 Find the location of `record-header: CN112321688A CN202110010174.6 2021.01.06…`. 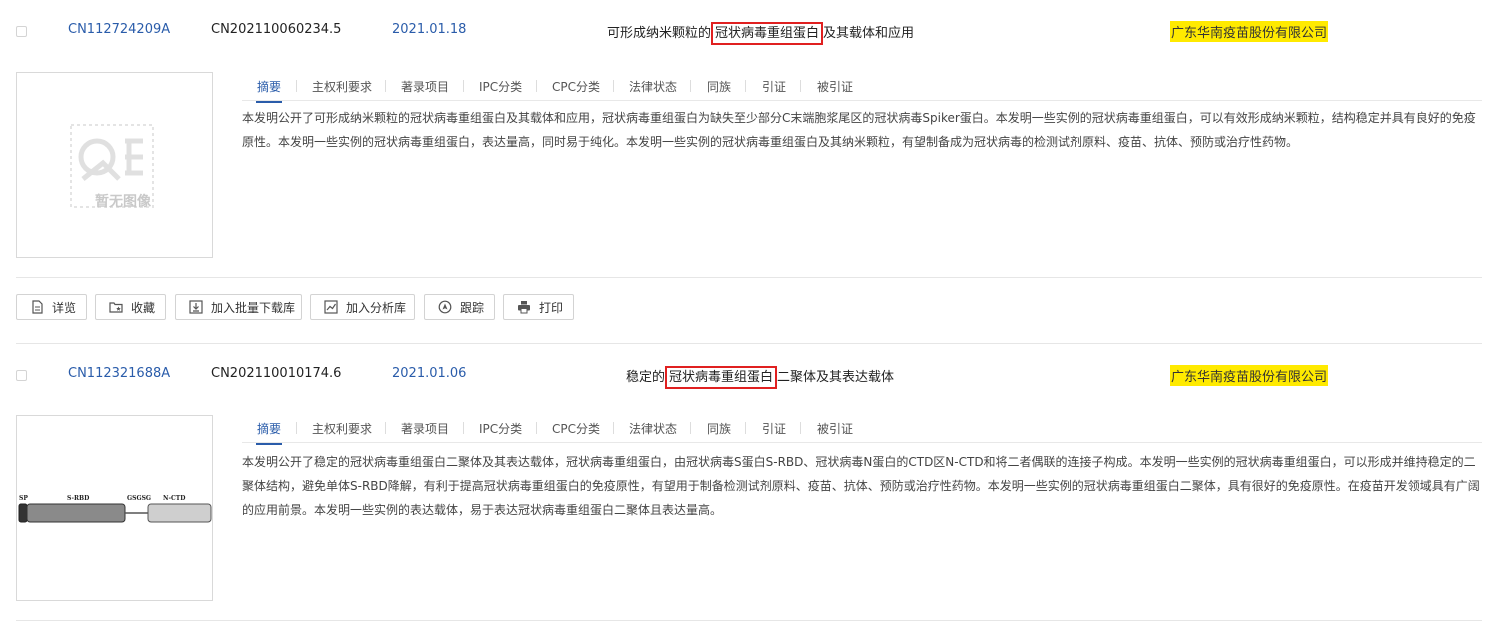

record-header: CN112321688A CN202110010174.6 2021.01.06… is located at coordinates (744, 375).